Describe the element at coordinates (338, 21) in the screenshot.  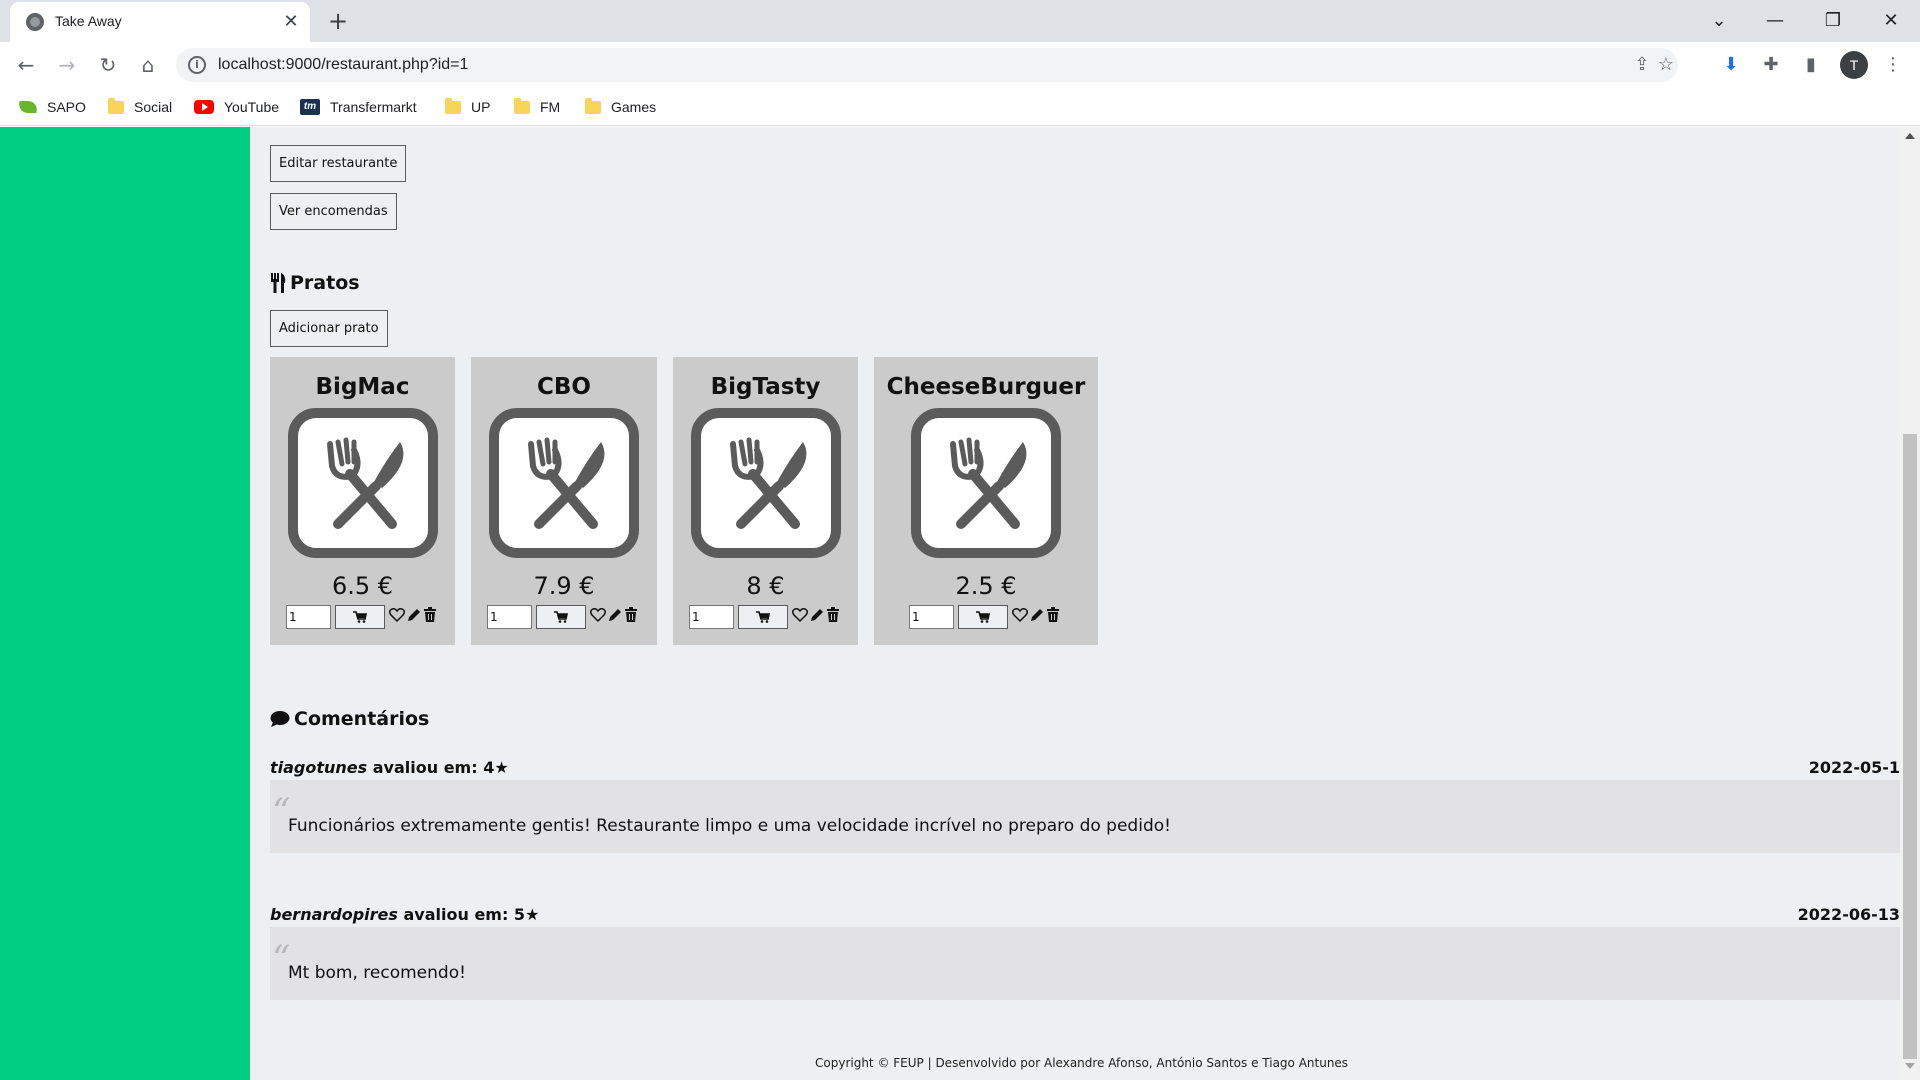
I see `new-tab-button: +` at that location.